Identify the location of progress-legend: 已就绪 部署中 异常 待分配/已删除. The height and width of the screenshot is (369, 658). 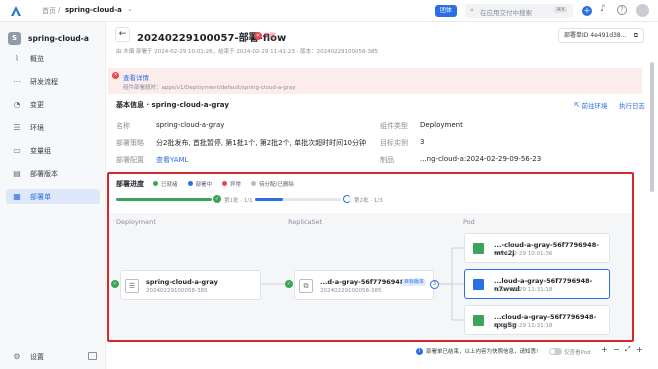
(223, 184).